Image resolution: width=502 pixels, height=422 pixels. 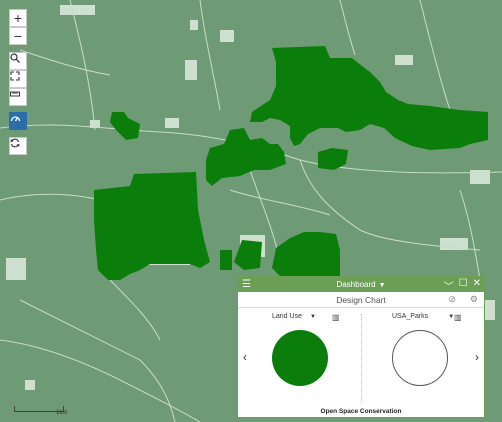 What do you see at coordinates (452, 299) in the screenshot?
I see `link-icon: ⊘` at bounding box center [452, 299].